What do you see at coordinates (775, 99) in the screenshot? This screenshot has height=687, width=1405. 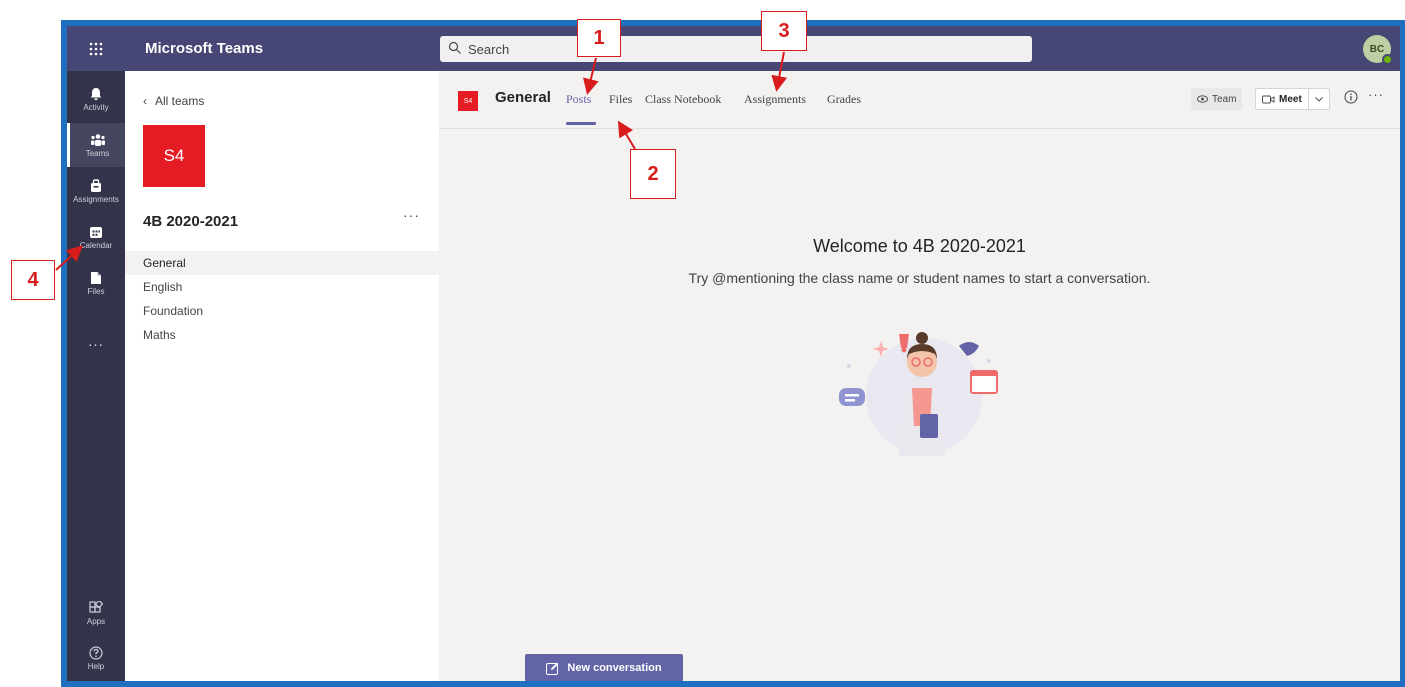 I see `tab-assignments: Assignments` at bounding box center [775, 99].